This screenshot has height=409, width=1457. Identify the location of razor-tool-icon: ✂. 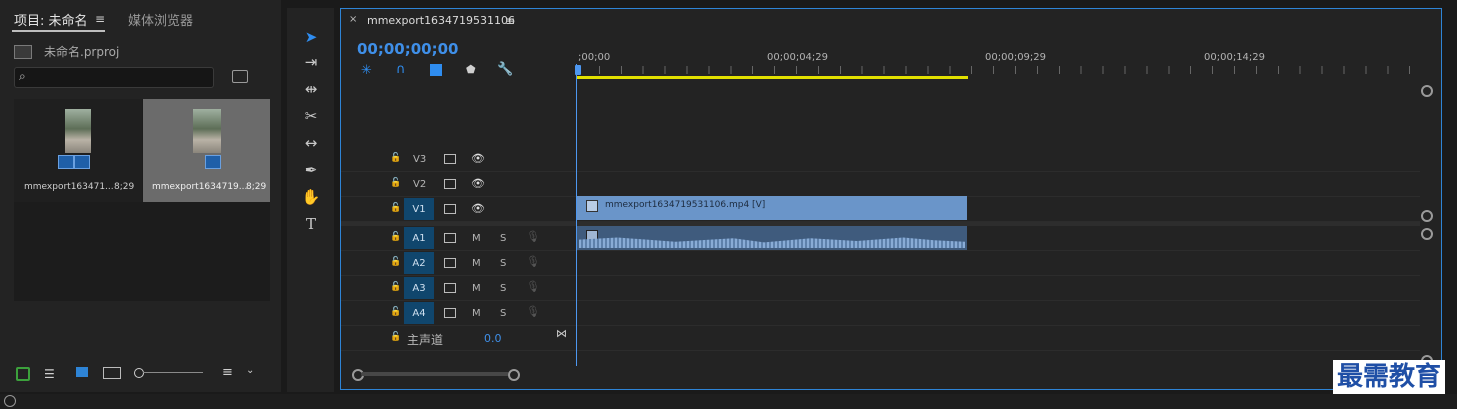
(311, 116).